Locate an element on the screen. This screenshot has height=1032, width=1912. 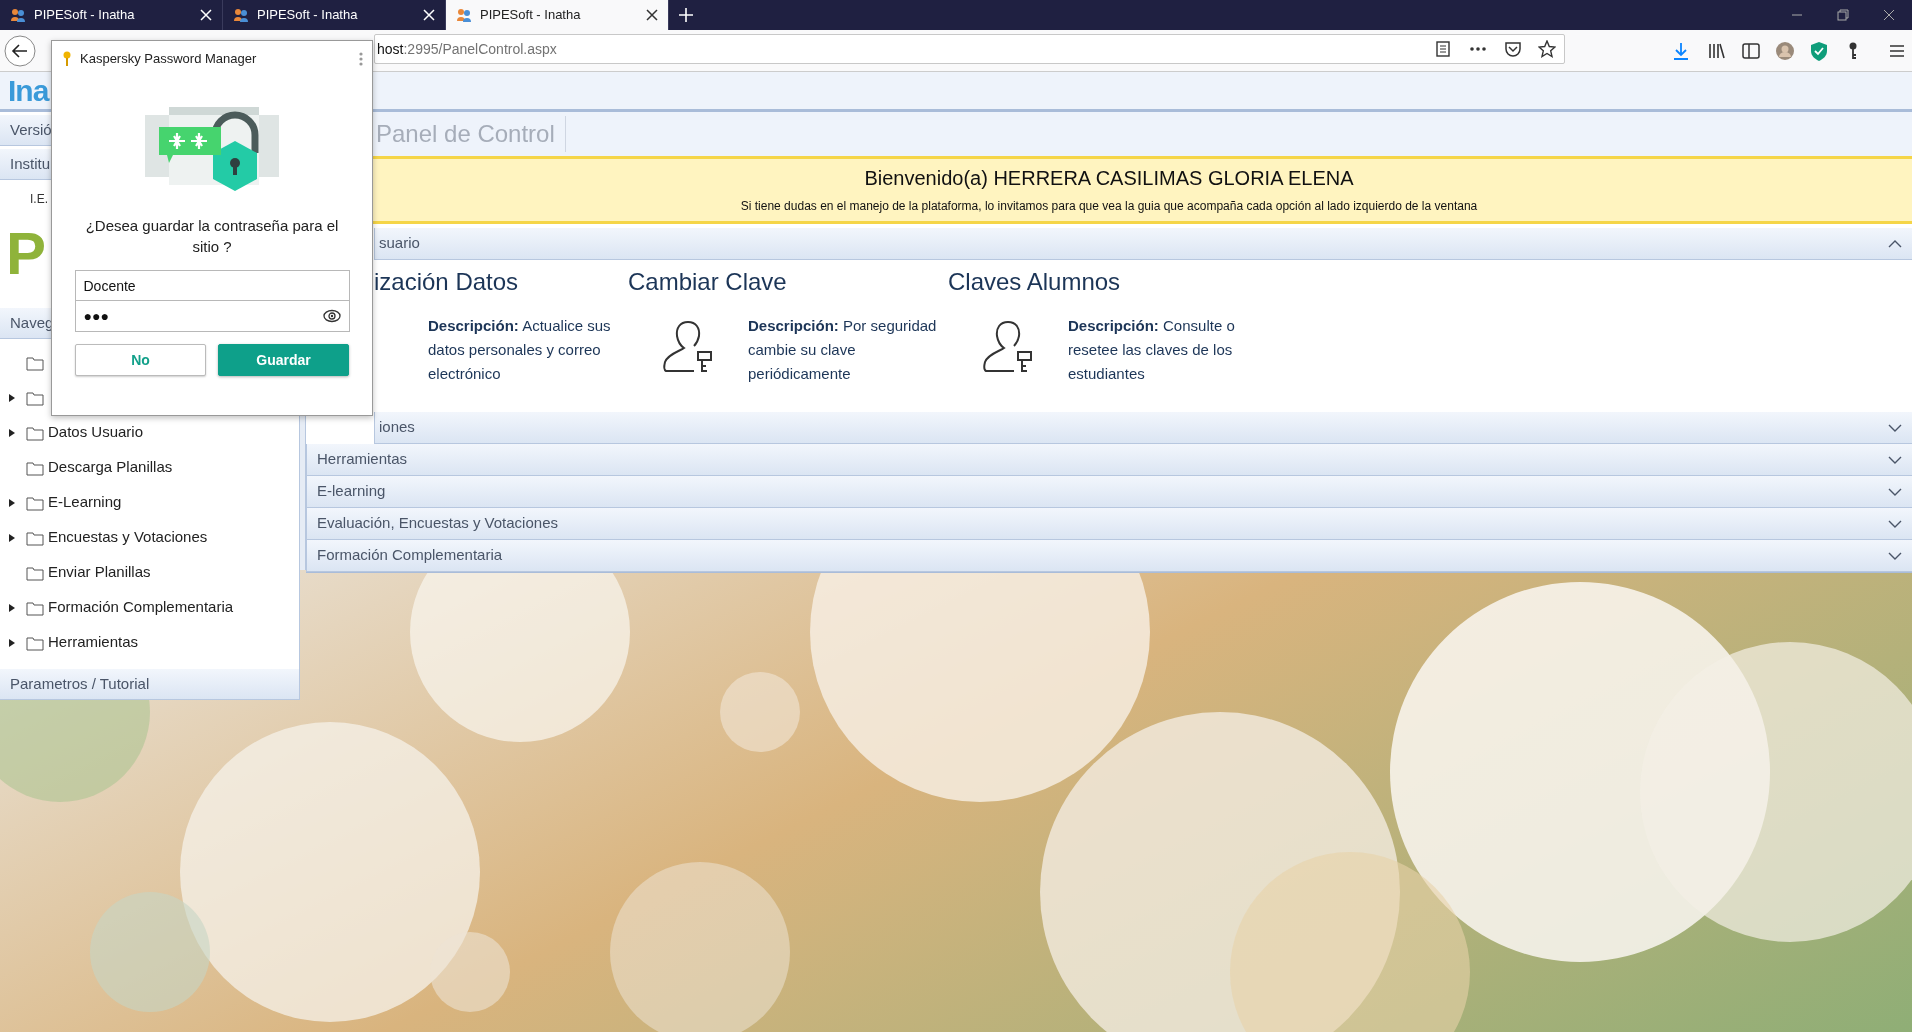
logo: P is located at coordinates (26, 253).